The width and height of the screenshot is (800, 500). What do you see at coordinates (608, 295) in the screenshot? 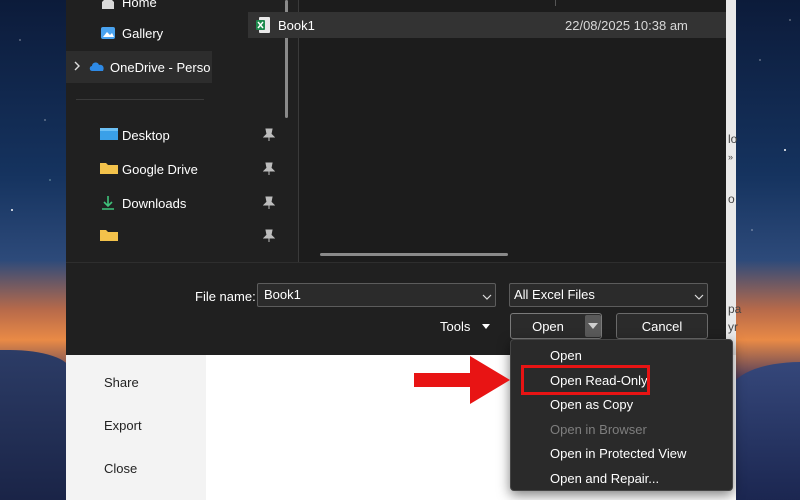
I see `file-type-select: All Excel Files` at bounding box center [608, 295].